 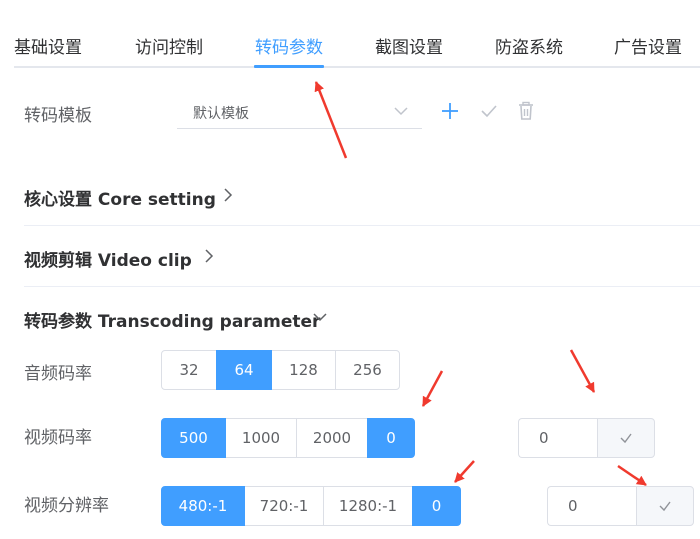 What do you see at coordinates (66, 506) in the screenshot?
I see `resolution-label: 视频分辨率` at bounding box center [66, 506].